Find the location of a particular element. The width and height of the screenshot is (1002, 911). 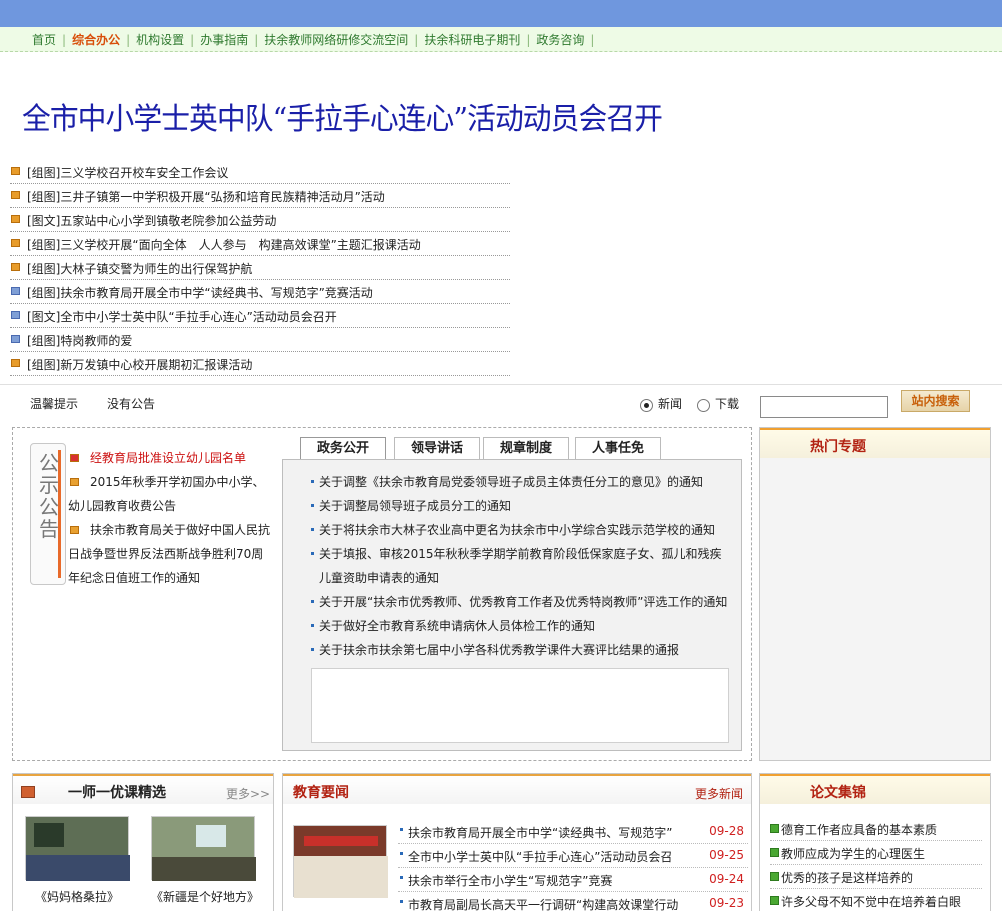

policy-item: 关于做好全市教育系统申请病休人员体检工作的通知 is located at coordinates (521, 626).